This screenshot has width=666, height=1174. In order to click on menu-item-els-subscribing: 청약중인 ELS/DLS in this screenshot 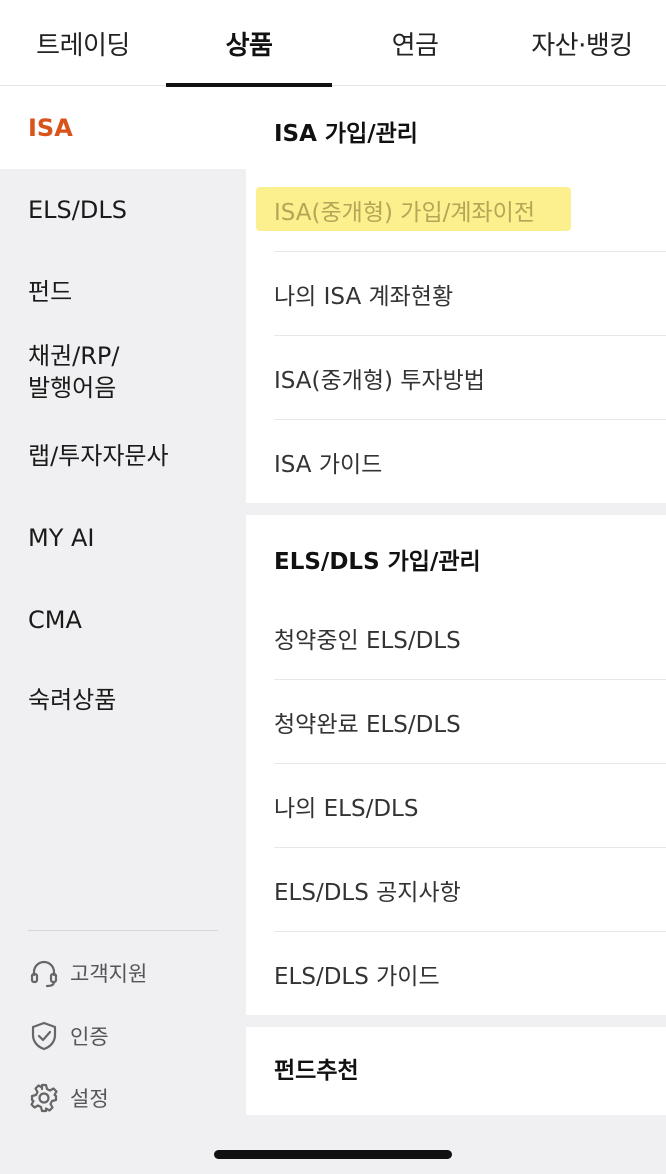, I will do `click(470, 638)`.